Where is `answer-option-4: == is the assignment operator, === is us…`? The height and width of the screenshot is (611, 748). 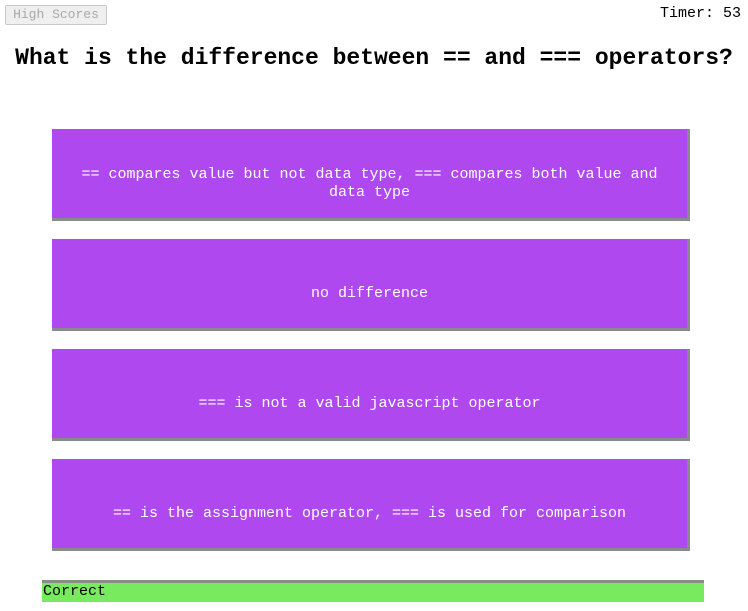 answer-option-4: == is the assignment operator, === is us… is located at coordinates (371, 505).